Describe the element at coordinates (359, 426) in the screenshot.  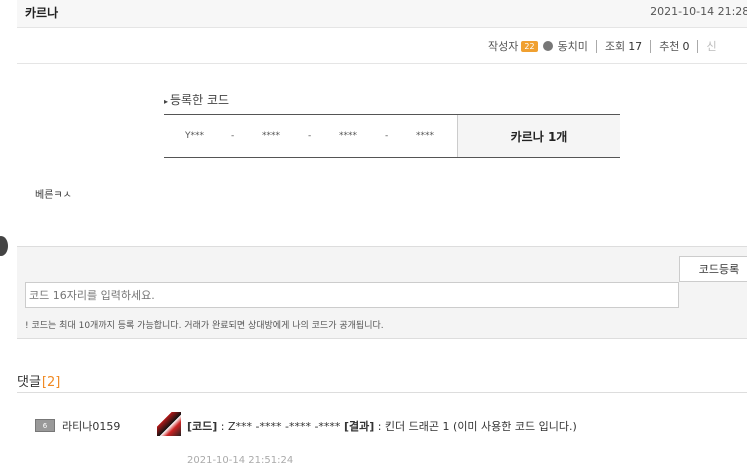
I see `comment-result-tag: [결과]` at that location.